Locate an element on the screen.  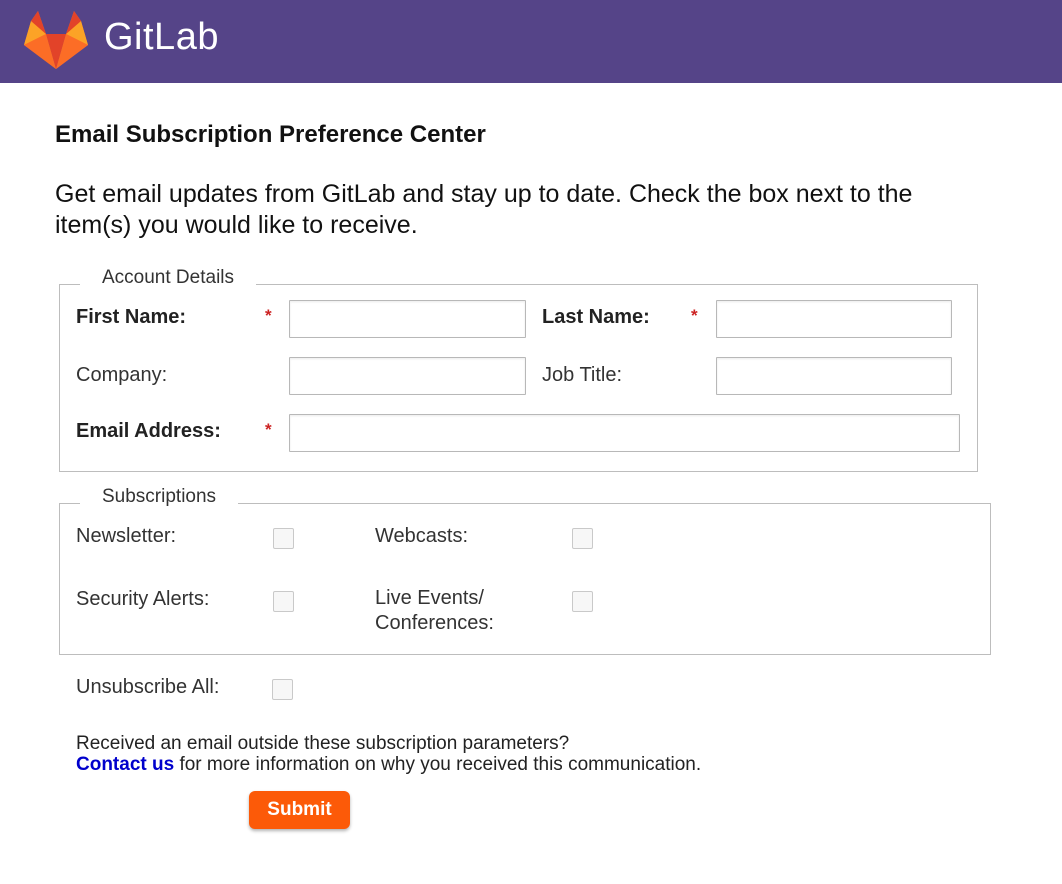
account-details-legend: Account Details is located at coordinates (168, 278).